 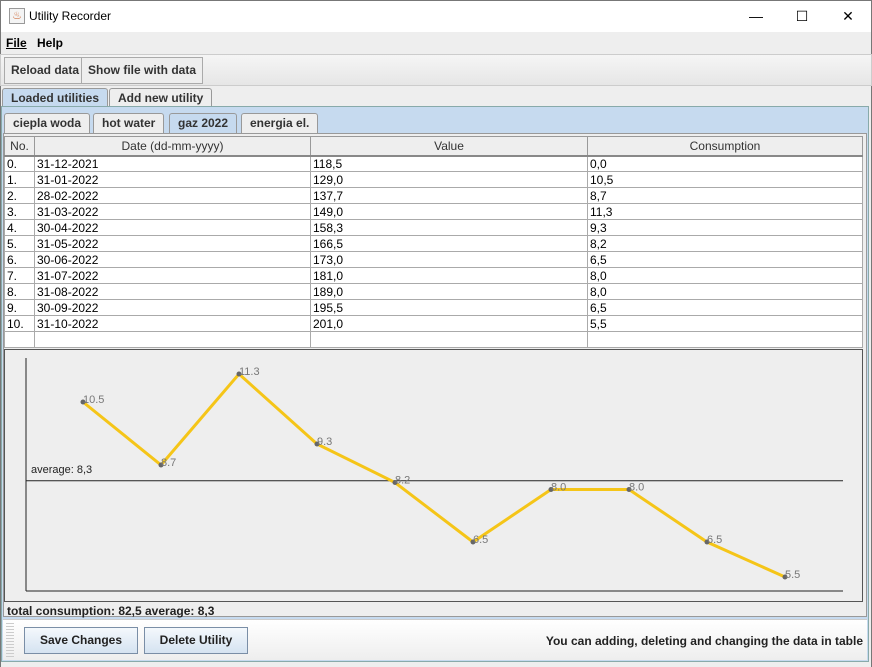 I want to click on data-label: 8.2, so click(x=402, y=481).